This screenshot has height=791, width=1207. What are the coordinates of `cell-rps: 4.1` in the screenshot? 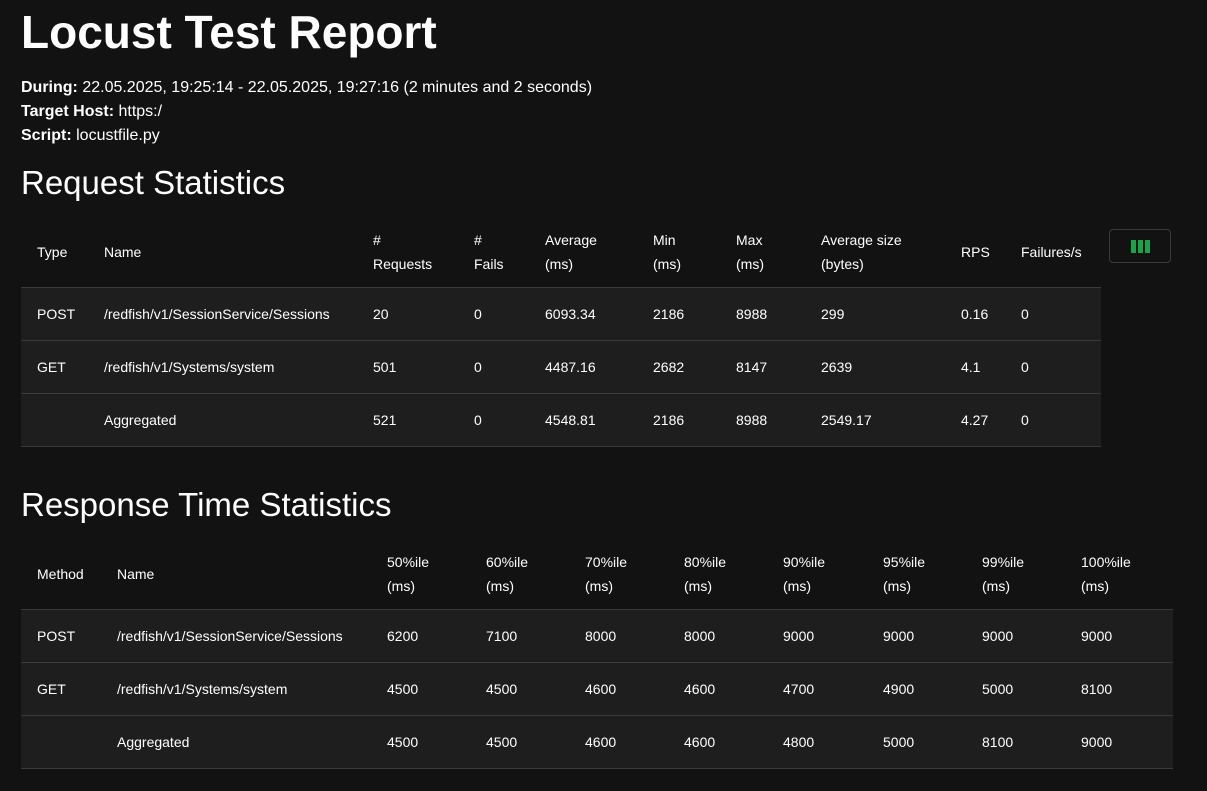 It's located at (971, 367).